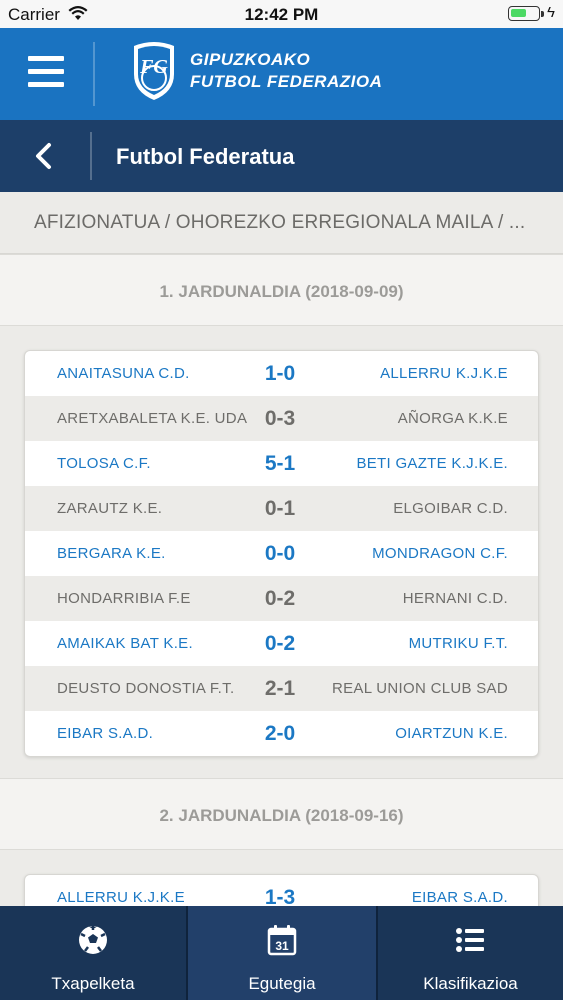 The height and width of the screenshot is (1000, 563). Describe the element at coordinates (125, 643) in the screenshot. I see `home-team: AMAIKAK BAT K.E.` at that location.